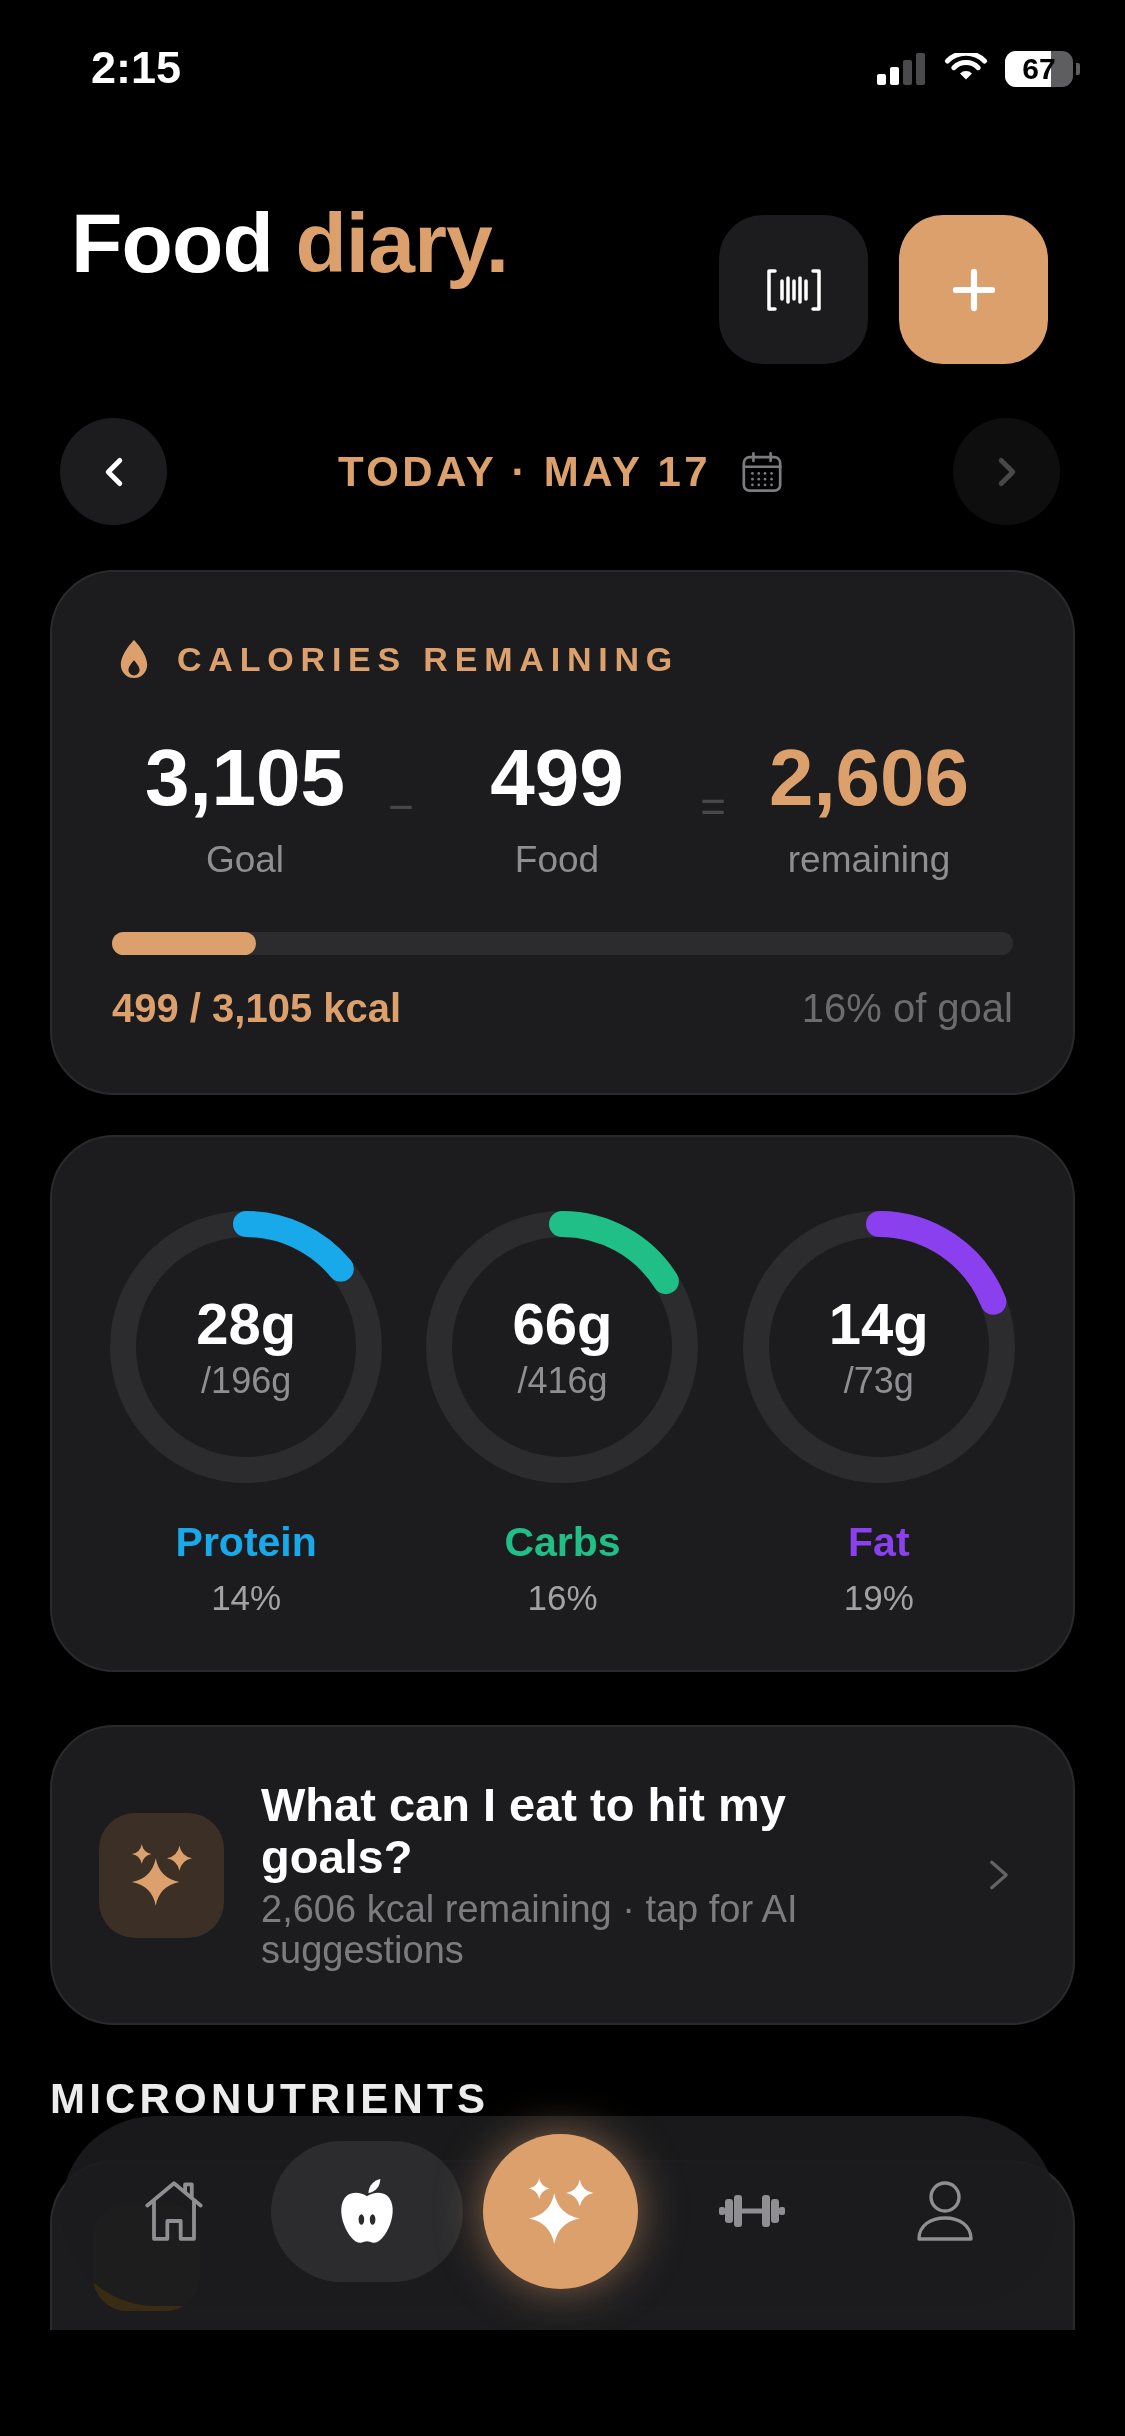 This screenshot has width=1125, height=2436. What do you see at coordinates (907, 1008) in the screenshot?
I see `goal-percentage: 16% of goal` at bounding box center [907, 1008].